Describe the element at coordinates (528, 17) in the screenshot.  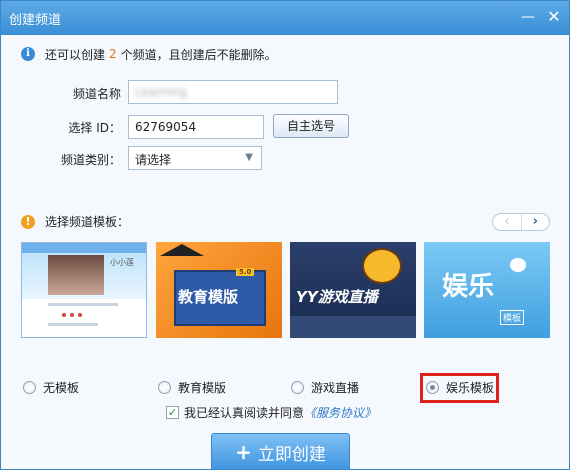
I see `minimize-button: —` at that location.